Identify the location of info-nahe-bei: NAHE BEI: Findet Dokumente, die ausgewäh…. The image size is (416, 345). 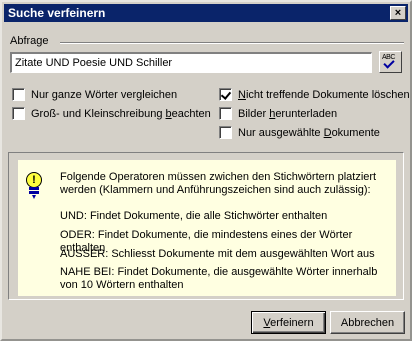
(219, 278).